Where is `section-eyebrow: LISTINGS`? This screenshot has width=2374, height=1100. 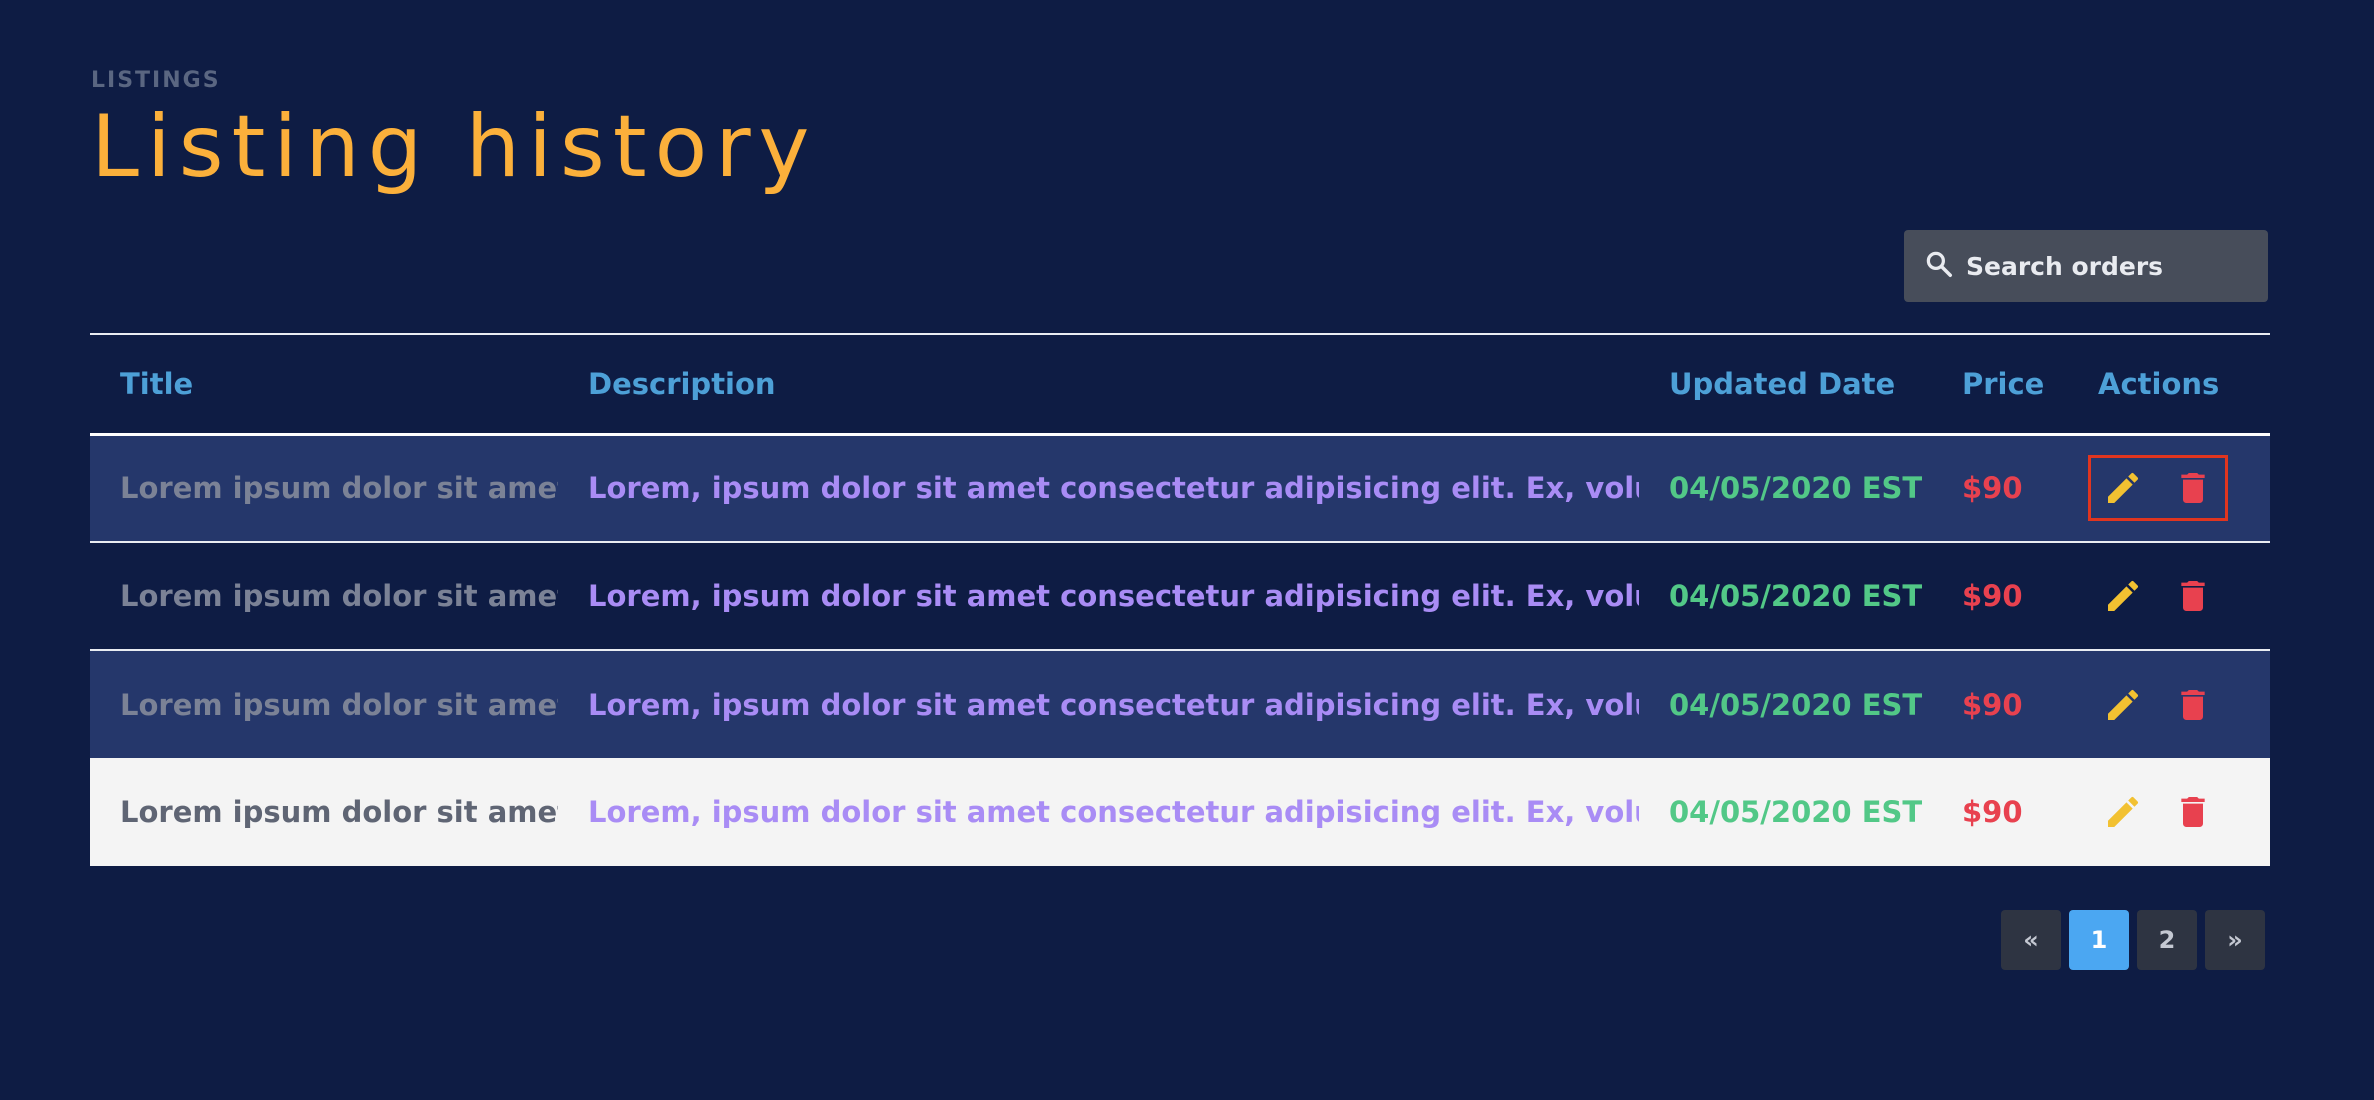
section-eyebrow: LISTINGS is located at coordinates (156, 80).